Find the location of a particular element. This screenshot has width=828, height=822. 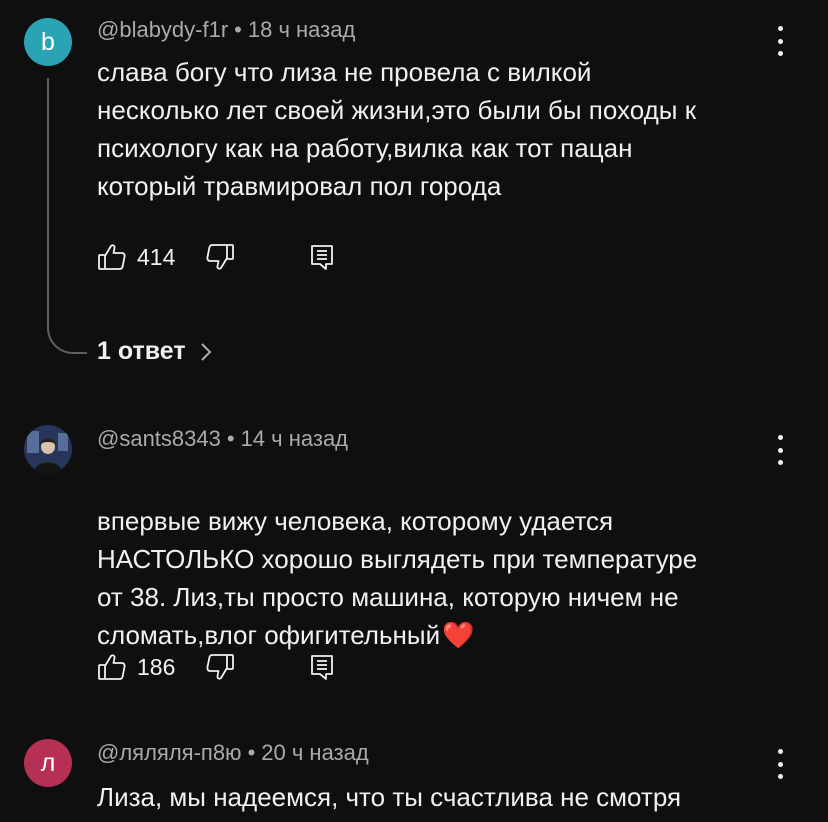

replies-label: 1 ответ is located at coordinates (141, 351).